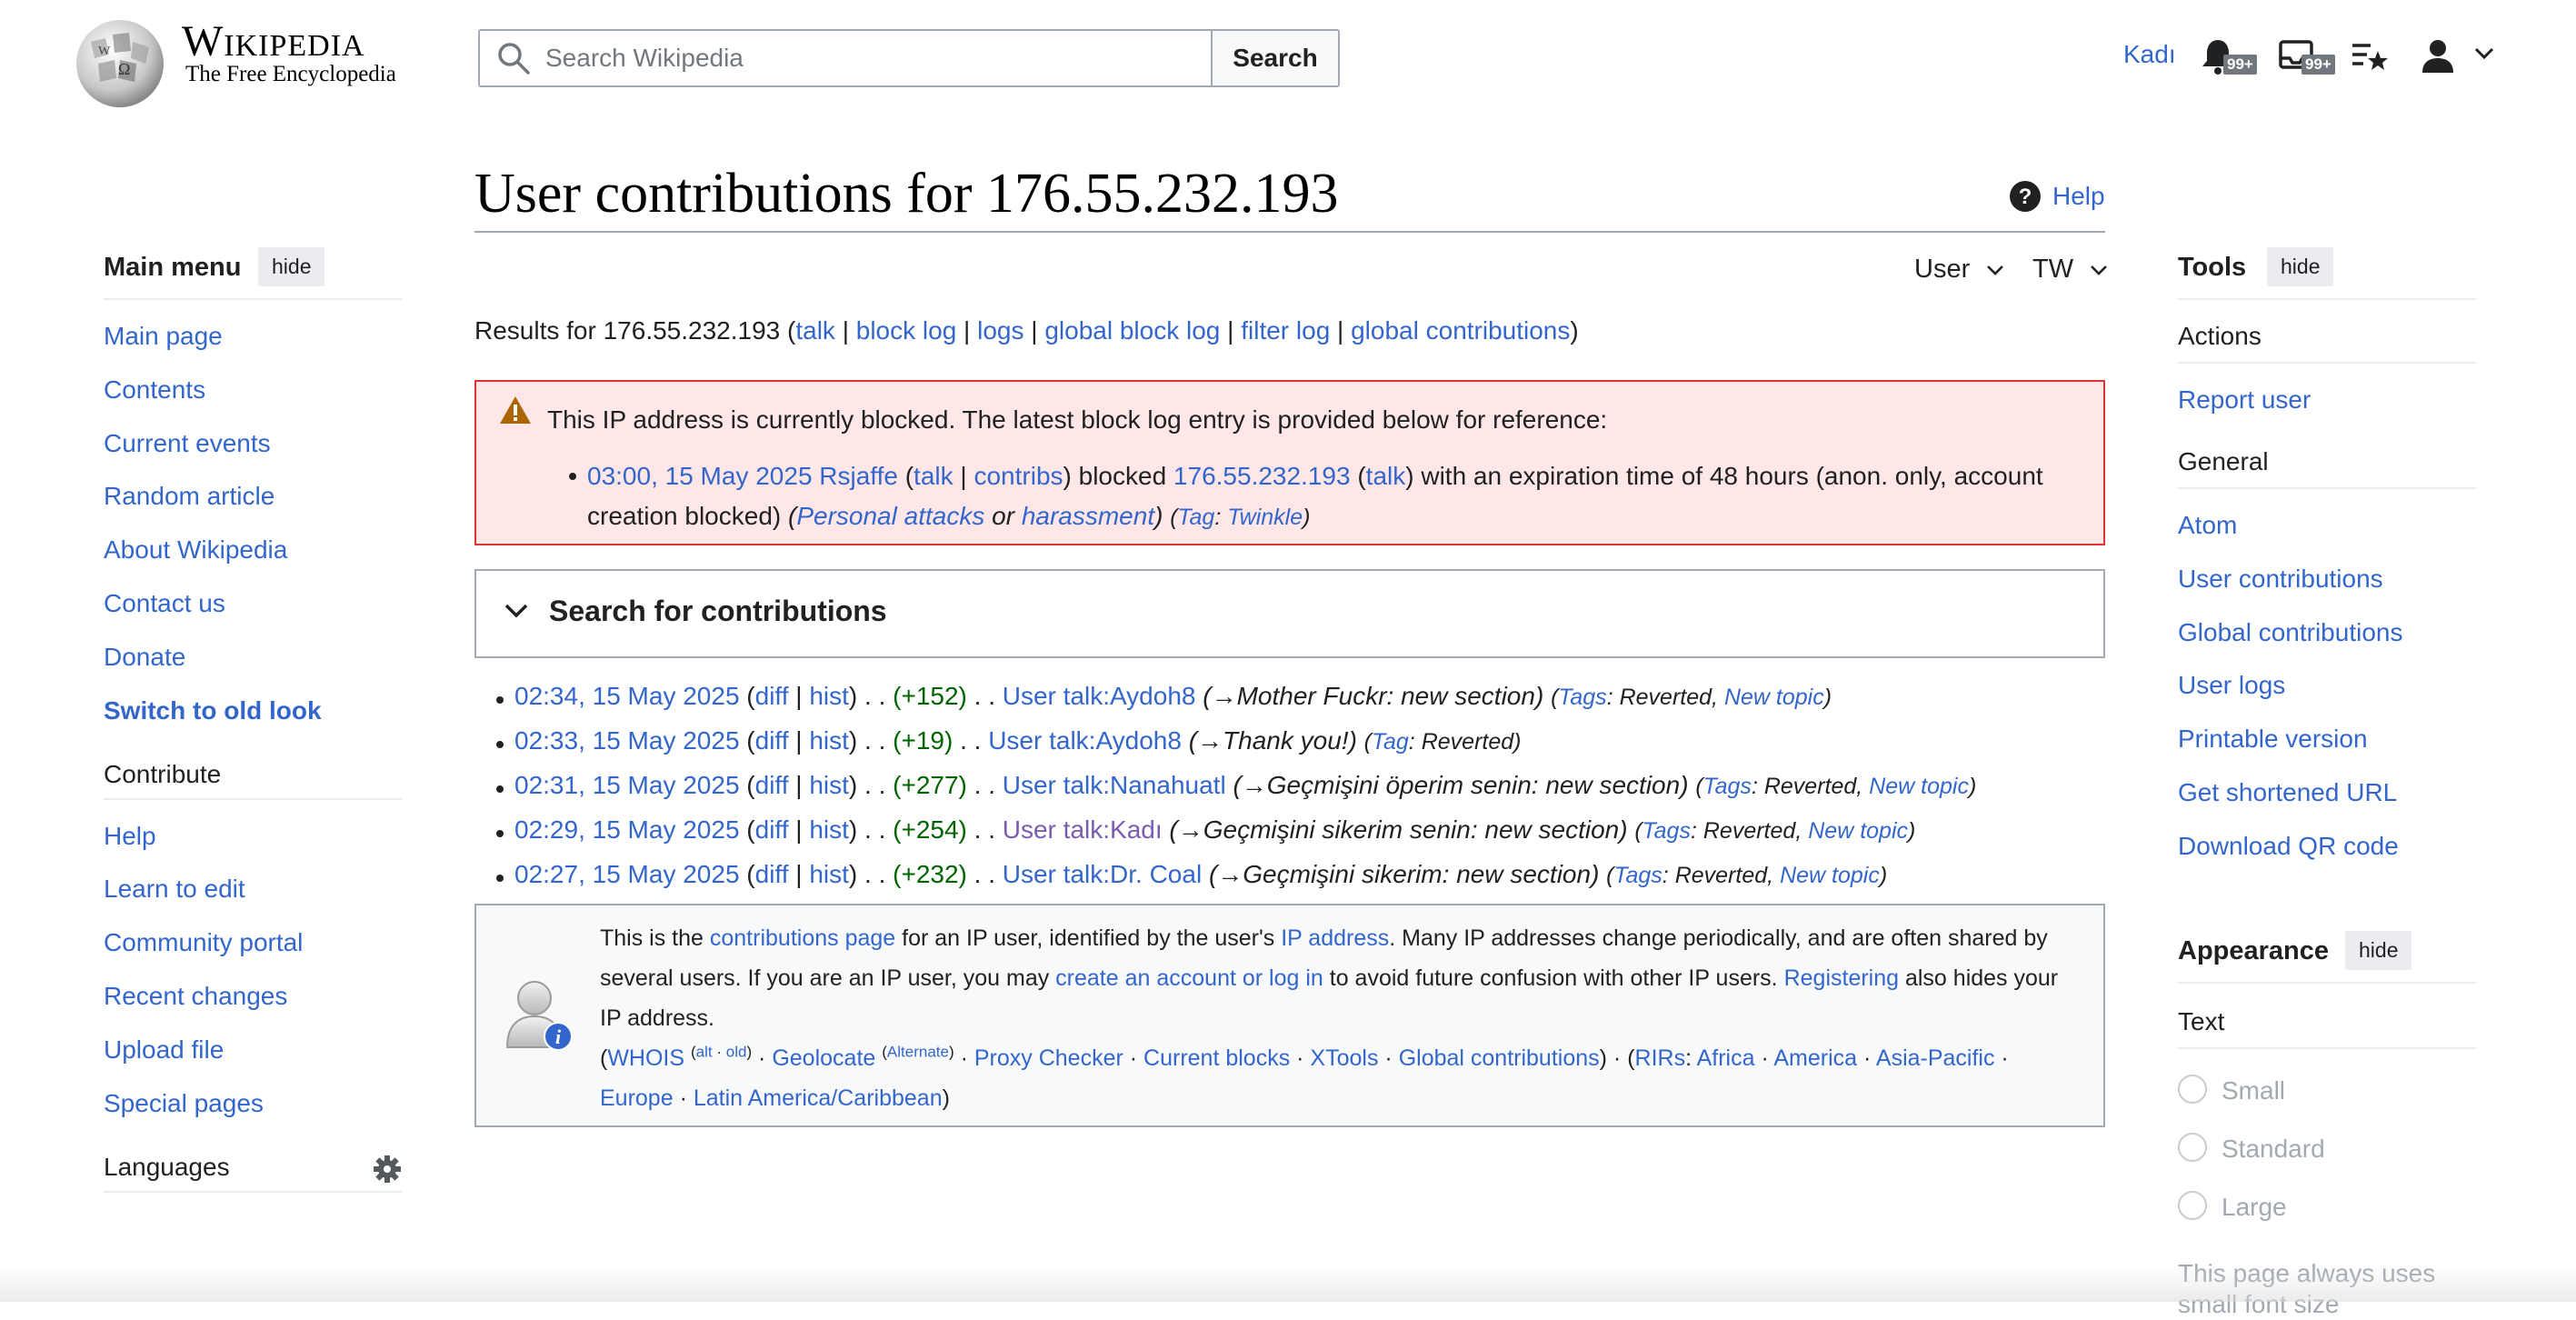  I want to click on blocked-ip-link: 176.55.232.193, so click(1262, 476).